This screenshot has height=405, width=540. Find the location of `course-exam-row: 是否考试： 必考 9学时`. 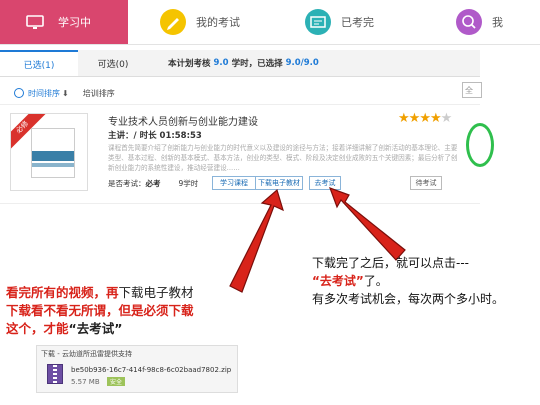

course-exam-row: 是否考试： 必考 9学时 is located at coordinates (153, 183).